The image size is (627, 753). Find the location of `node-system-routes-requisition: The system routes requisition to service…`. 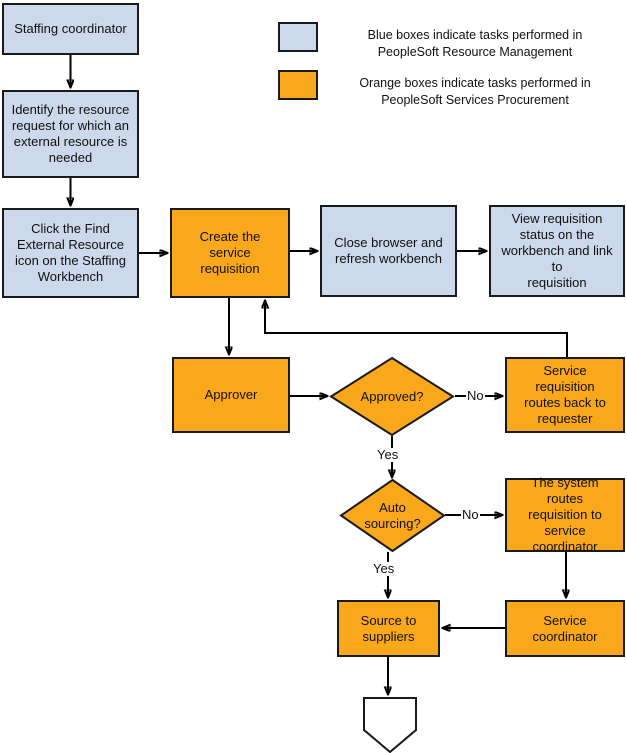

node-system-routes-requisition: The system routes requisition to service… is located at coordinates (565, 514).